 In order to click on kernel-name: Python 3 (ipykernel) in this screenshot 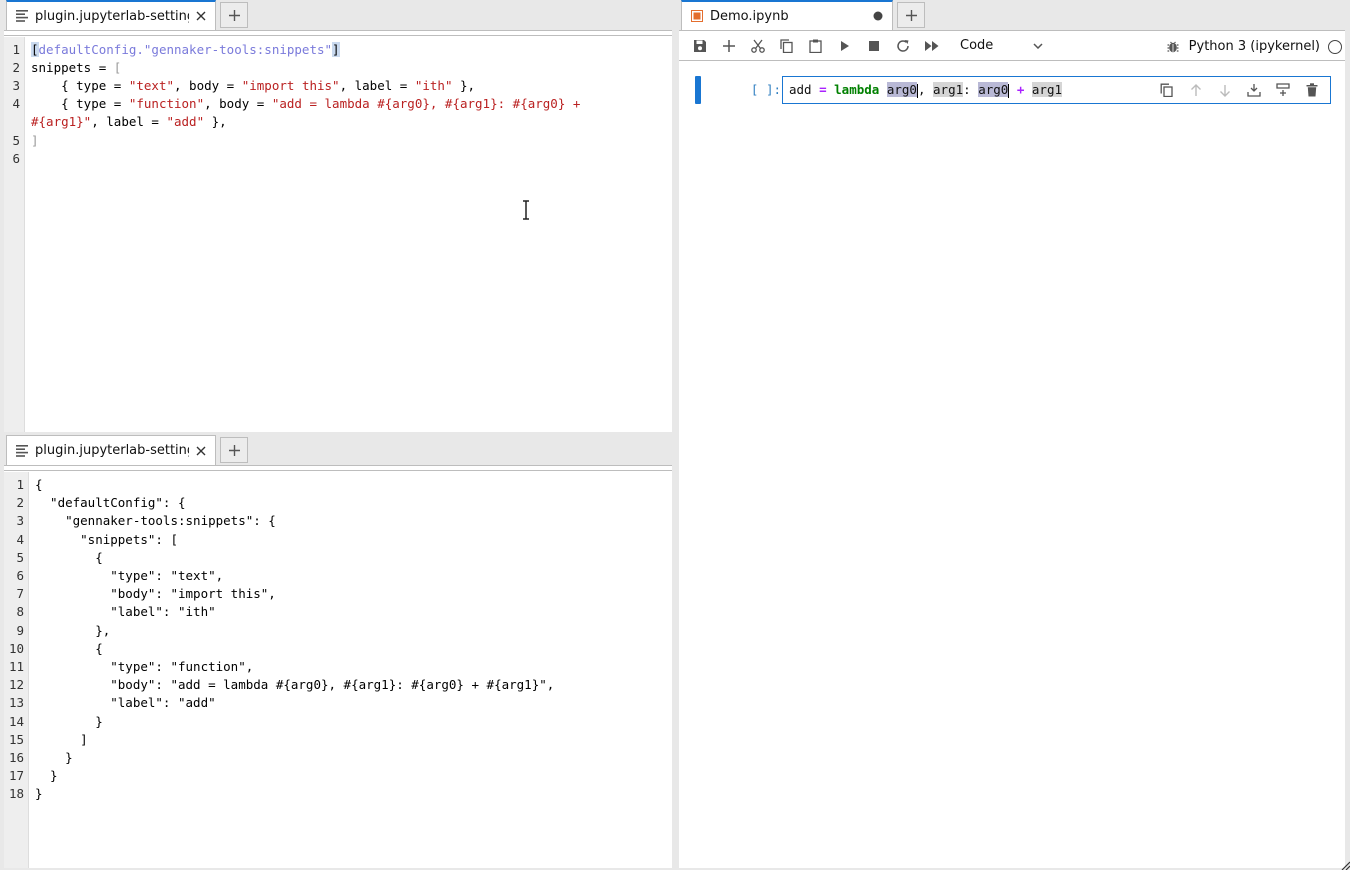, I will do `click(1254, 46)`.